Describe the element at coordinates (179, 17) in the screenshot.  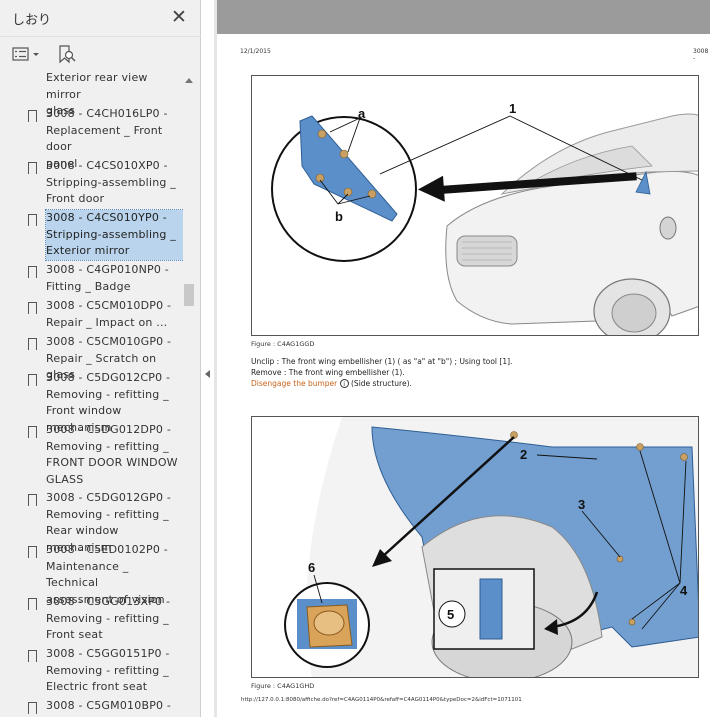
I see `close-panel-button: ✕` at that location.